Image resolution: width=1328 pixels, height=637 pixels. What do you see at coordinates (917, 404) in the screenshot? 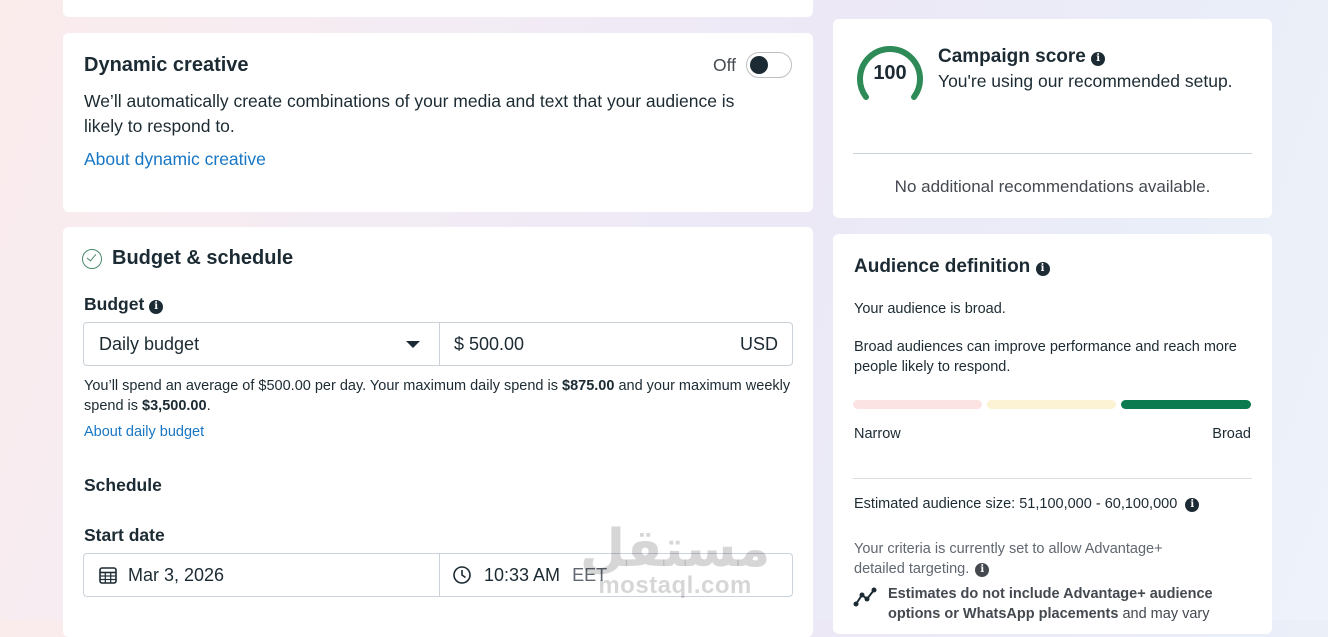
I see `audience-bar-narrow` at bounding box center [917, 404].